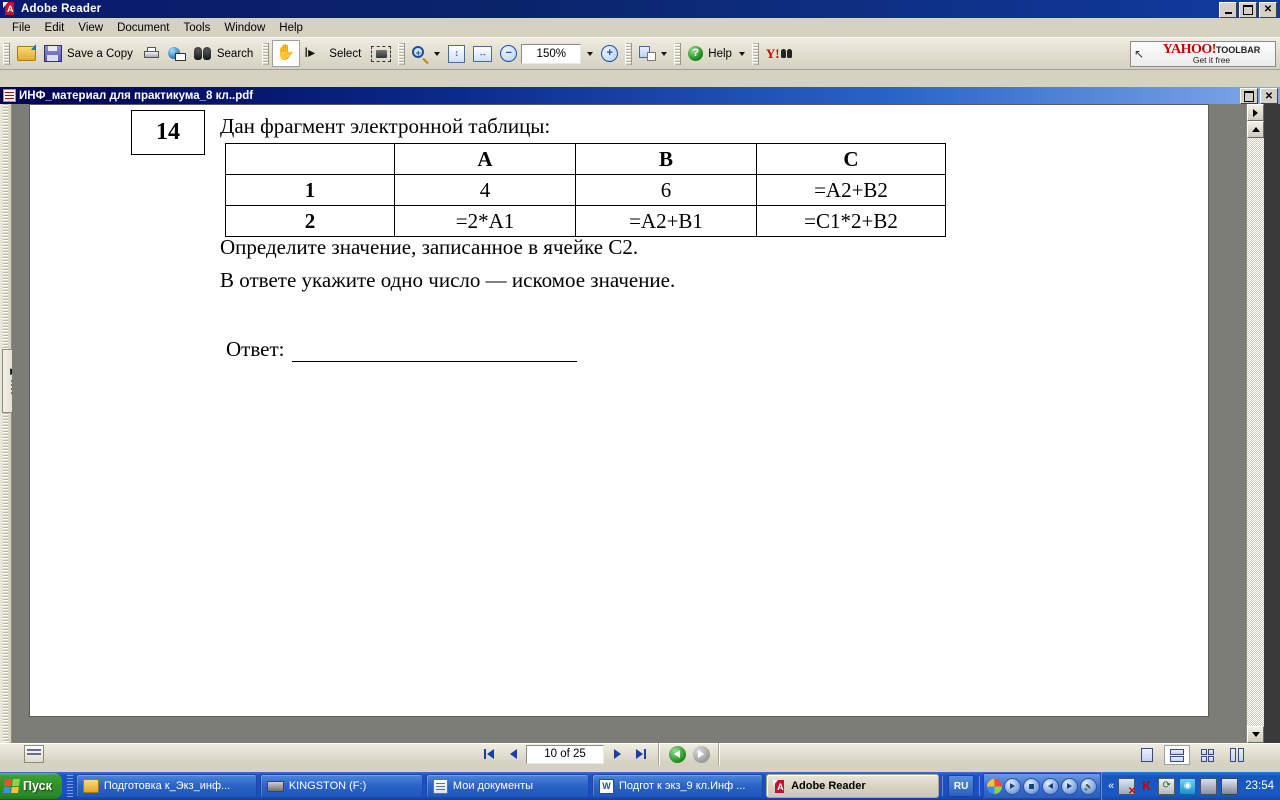  I want to click on previous-page-button, so click(513, 754).